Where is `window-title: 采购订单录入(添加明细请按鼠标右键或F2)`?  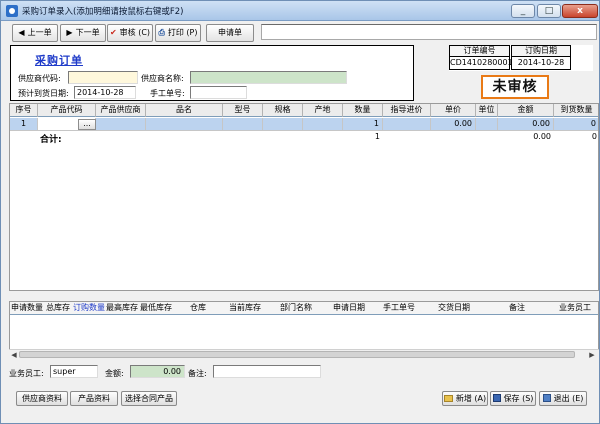
window-title: 采购订单录入(添加明细请按鼠标右键或F2) is located at coordinates (103, 12).